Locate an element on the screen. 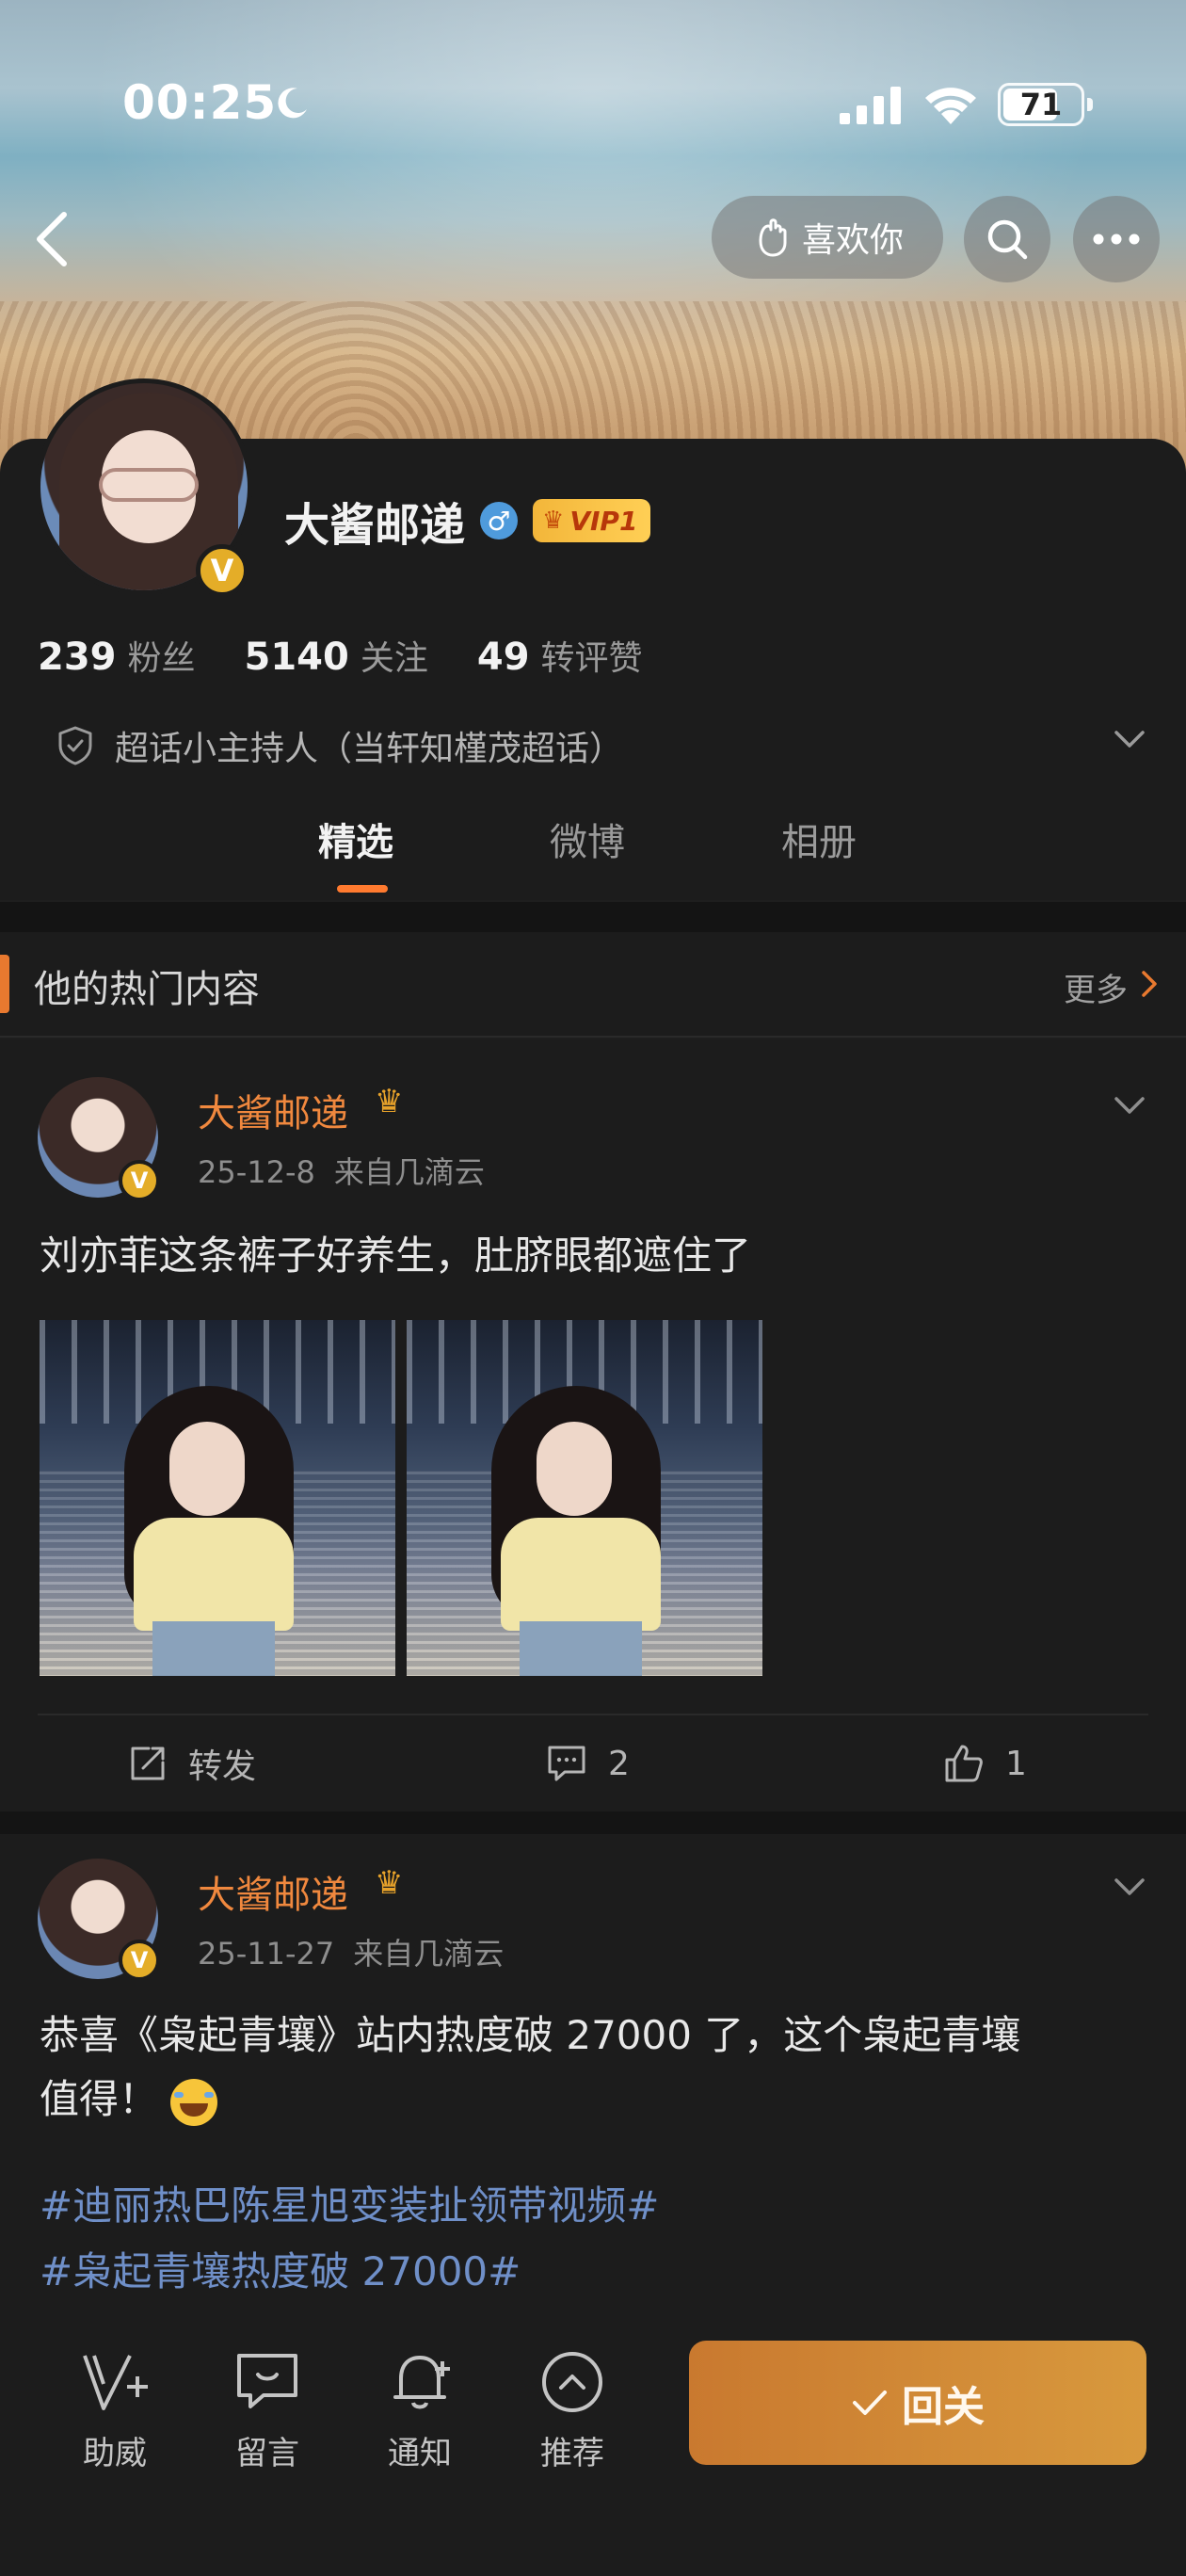 This screenshot has width=1186, height=2576. following-label: 关注 is located at coordinates (394, 658).